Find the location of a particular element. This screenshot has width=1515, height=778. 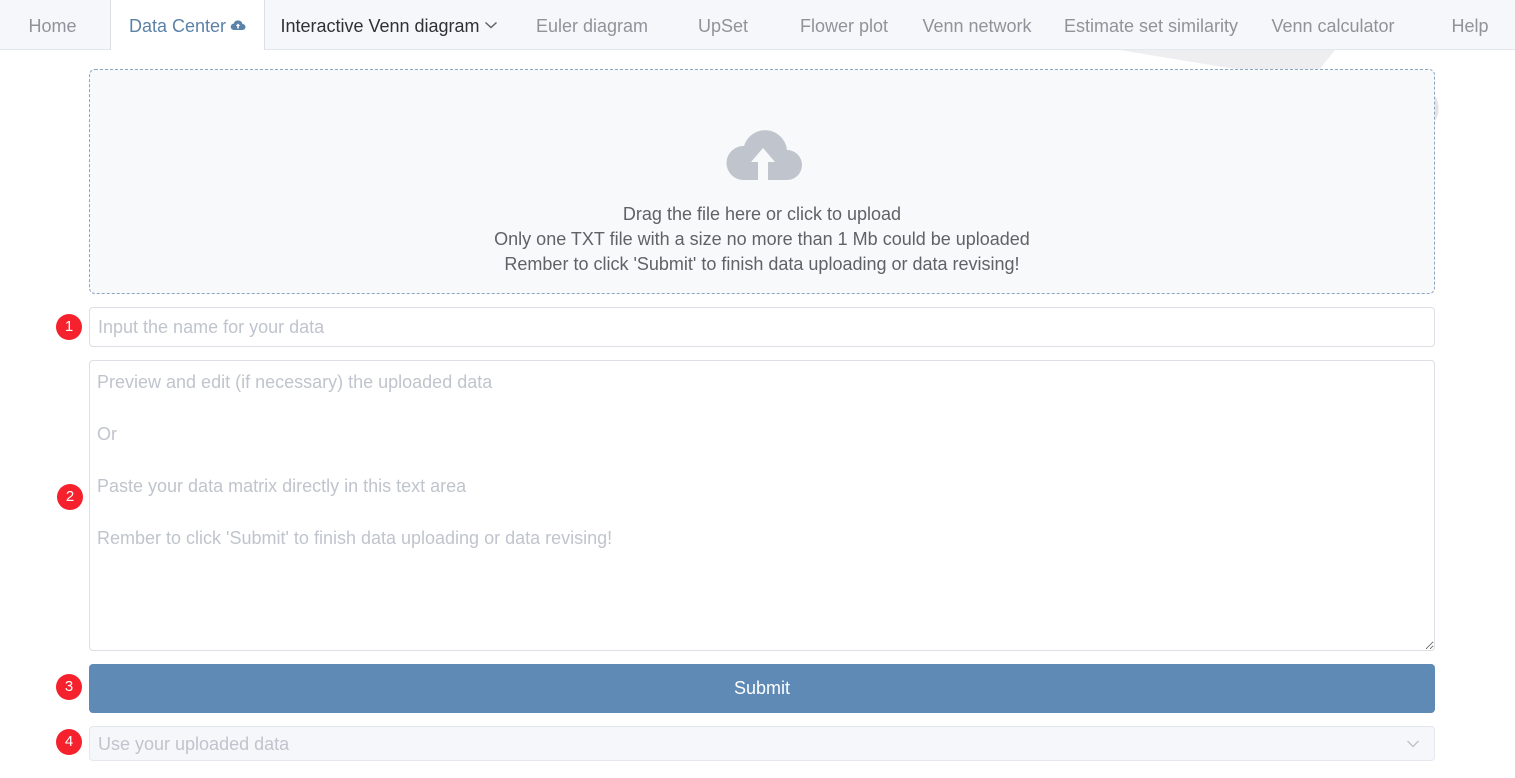

nav-interactive-venn: Interactive Venn diagram is located at coordinates (389, 25).